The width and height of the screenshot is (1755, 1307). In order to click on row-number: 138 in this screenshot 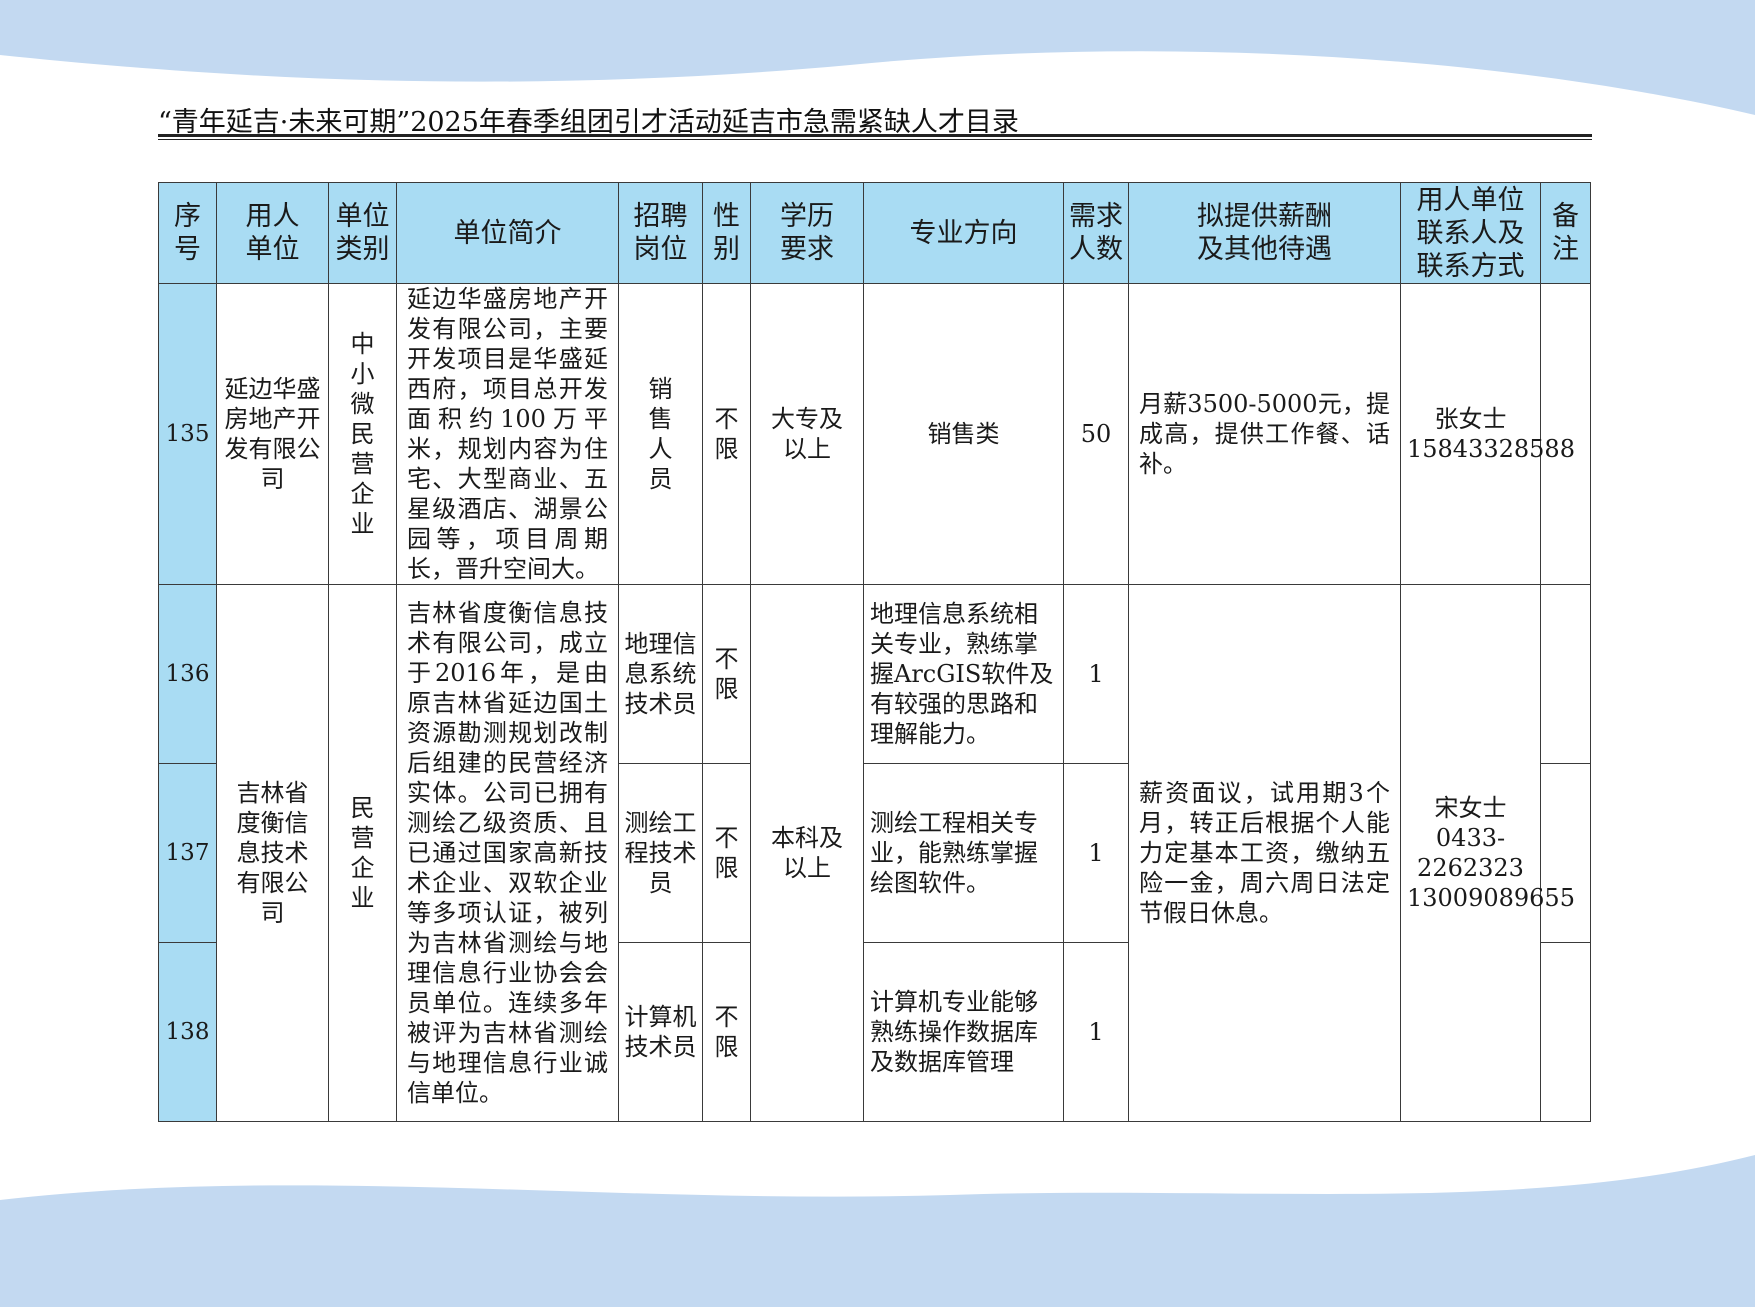, I will do `click(187, 1032)`.